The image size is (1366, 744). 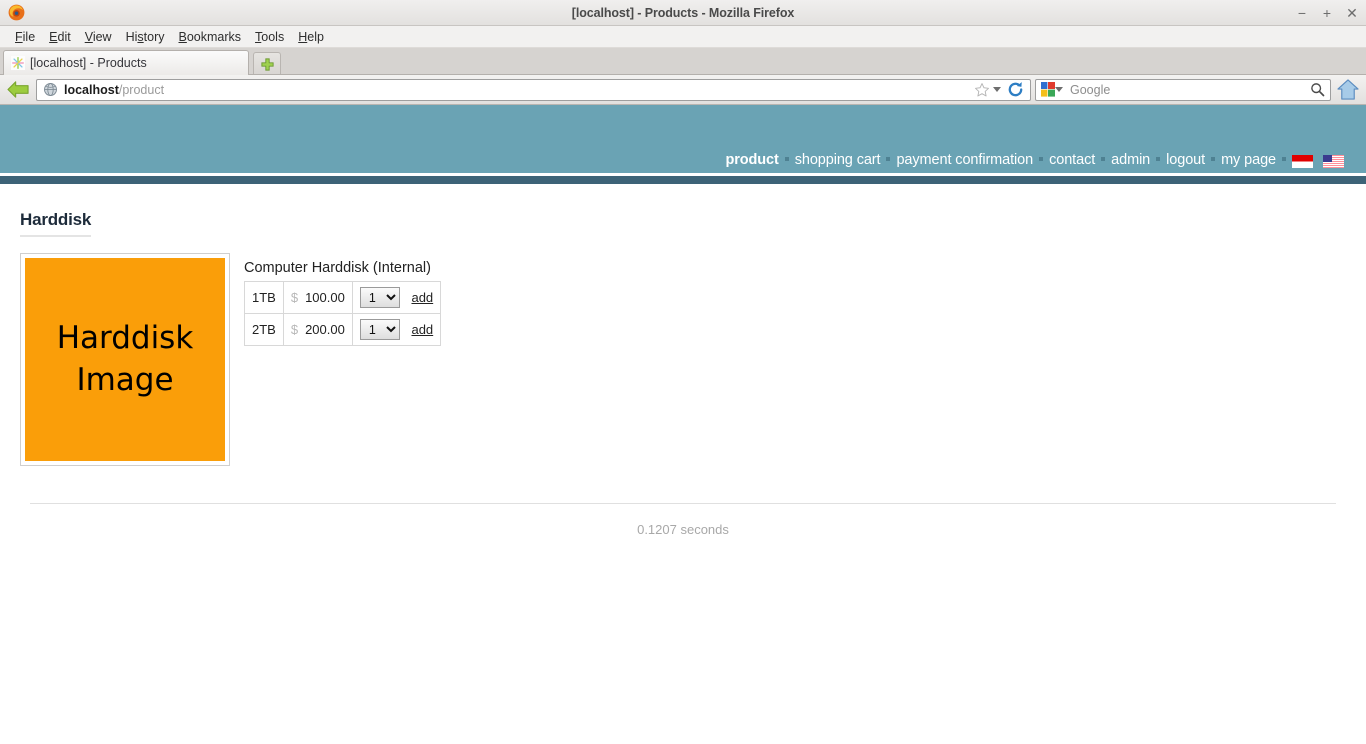 I want to click on bookmark-star-icon, so click(x=982, y=90).